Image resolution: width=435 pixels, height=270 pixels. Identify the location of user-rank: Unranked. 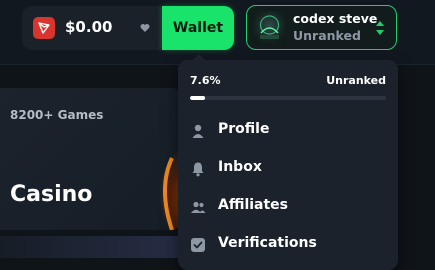
(327, 35).